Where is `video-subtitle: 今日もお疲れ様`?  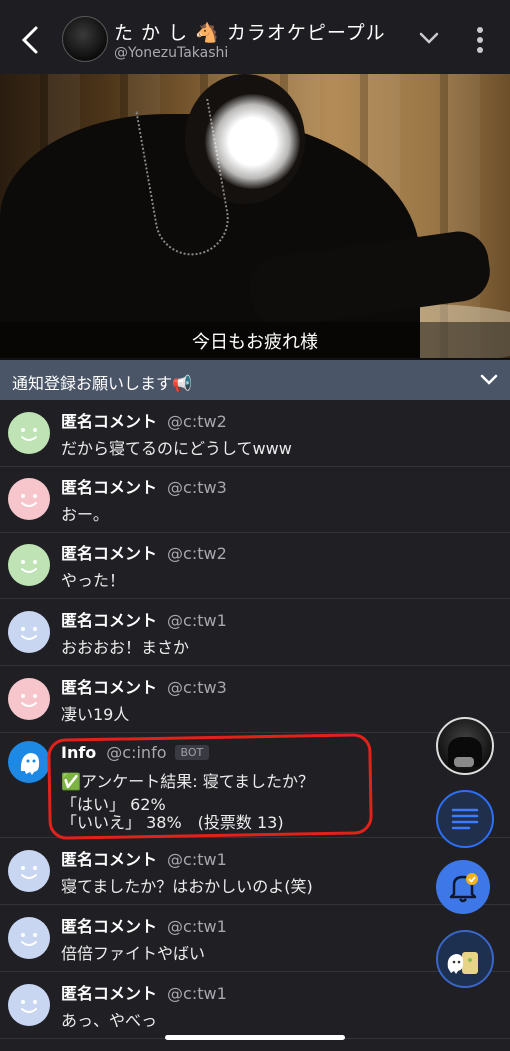 video-subtitle: 今日もお疲れ様 is located at coordinates (255, 342).